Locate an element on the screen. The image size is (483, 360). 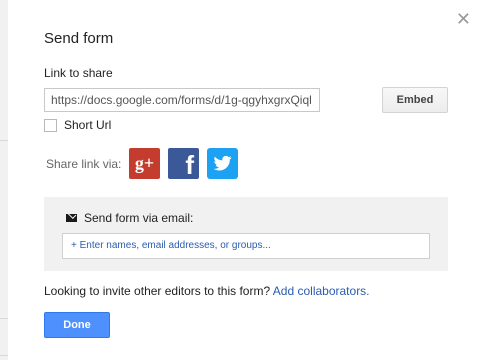
twitter-bird-icon is located at coordinates (222, 163).